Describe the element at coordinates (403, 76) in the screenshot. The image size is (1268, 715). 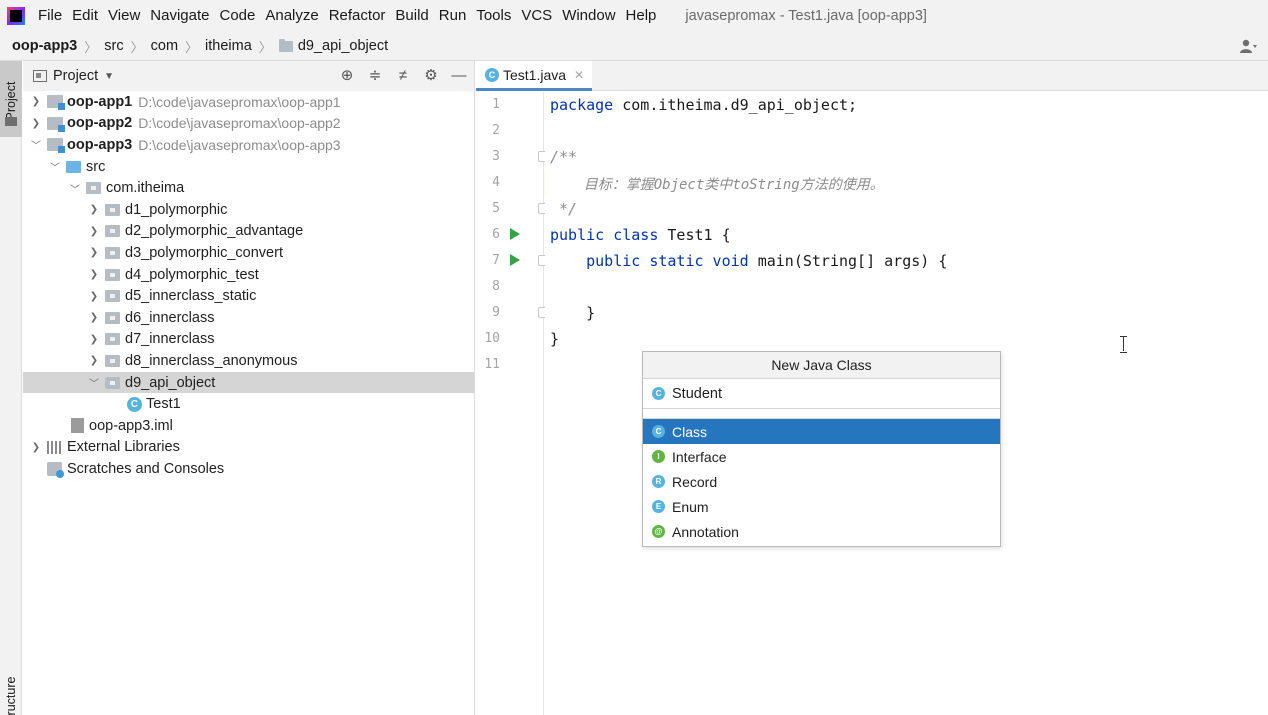
I see `collapse-all-icon: ≠` at that location.